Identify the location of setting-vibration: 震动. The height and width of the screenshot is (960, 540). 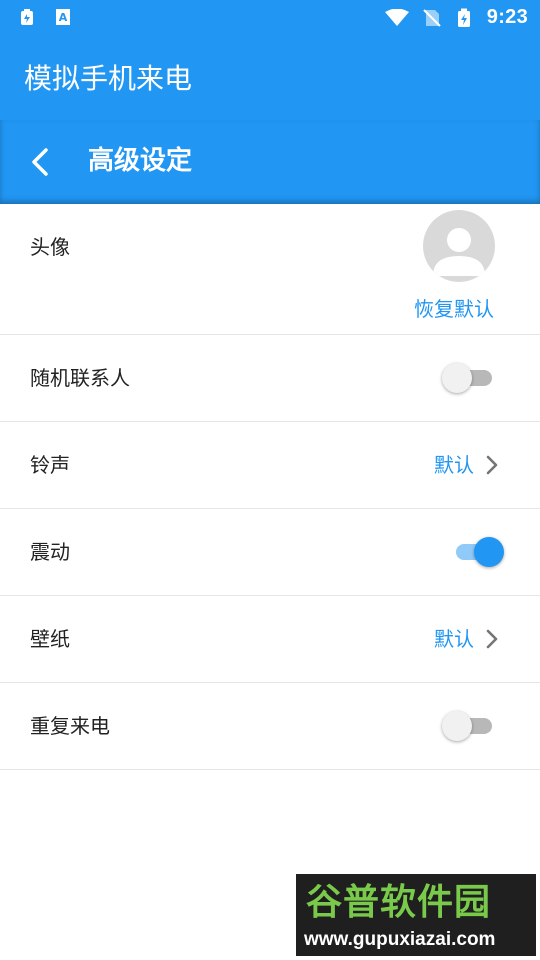
(270, 552).